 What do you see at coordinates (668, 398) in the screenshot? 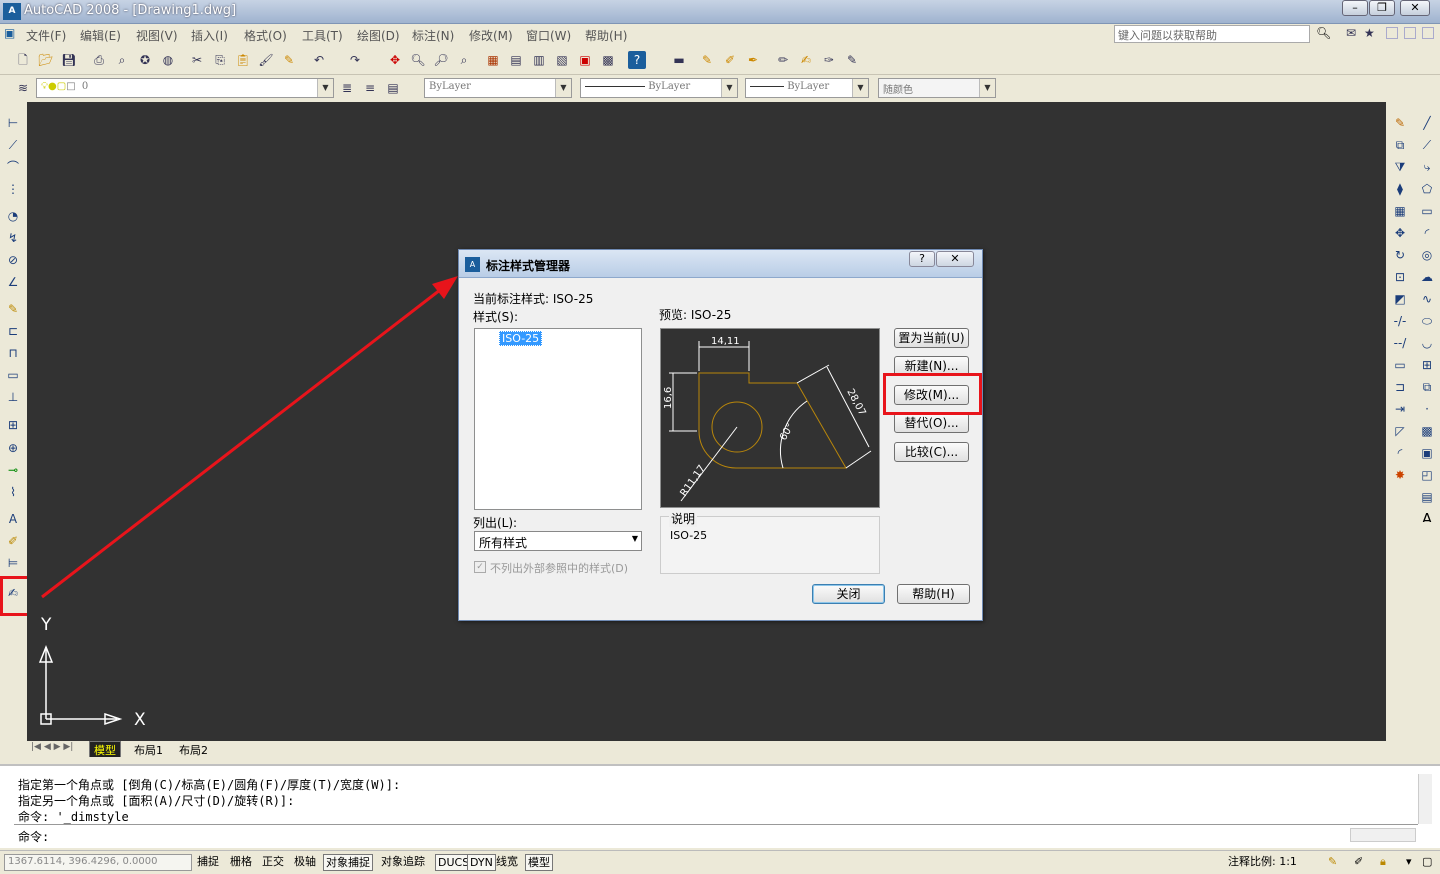
I see `preview-dim-left: 16,6` at bounding box center [668, 398].